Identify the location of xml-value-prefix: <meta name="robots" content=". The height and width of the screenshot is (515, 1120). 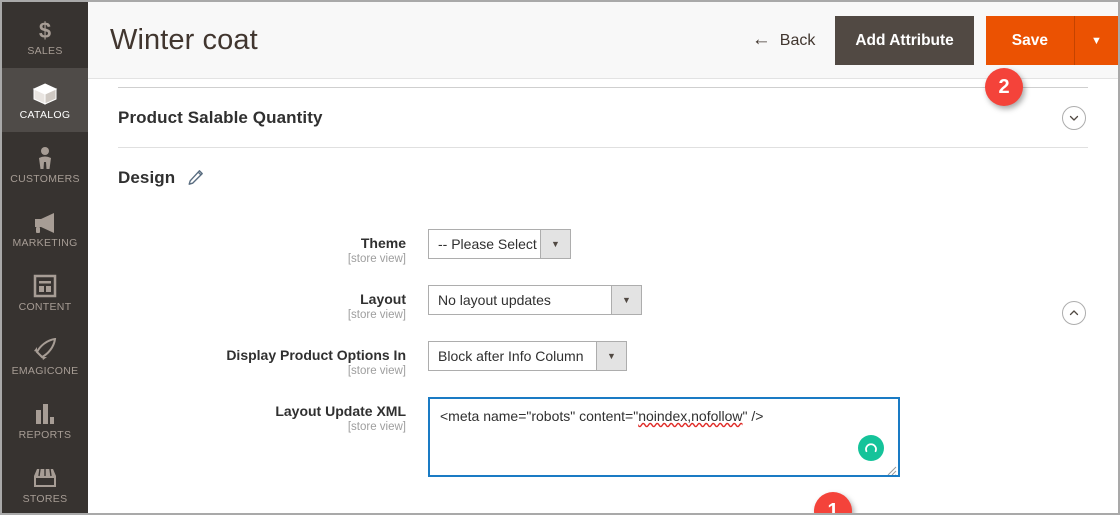
(539, 416).